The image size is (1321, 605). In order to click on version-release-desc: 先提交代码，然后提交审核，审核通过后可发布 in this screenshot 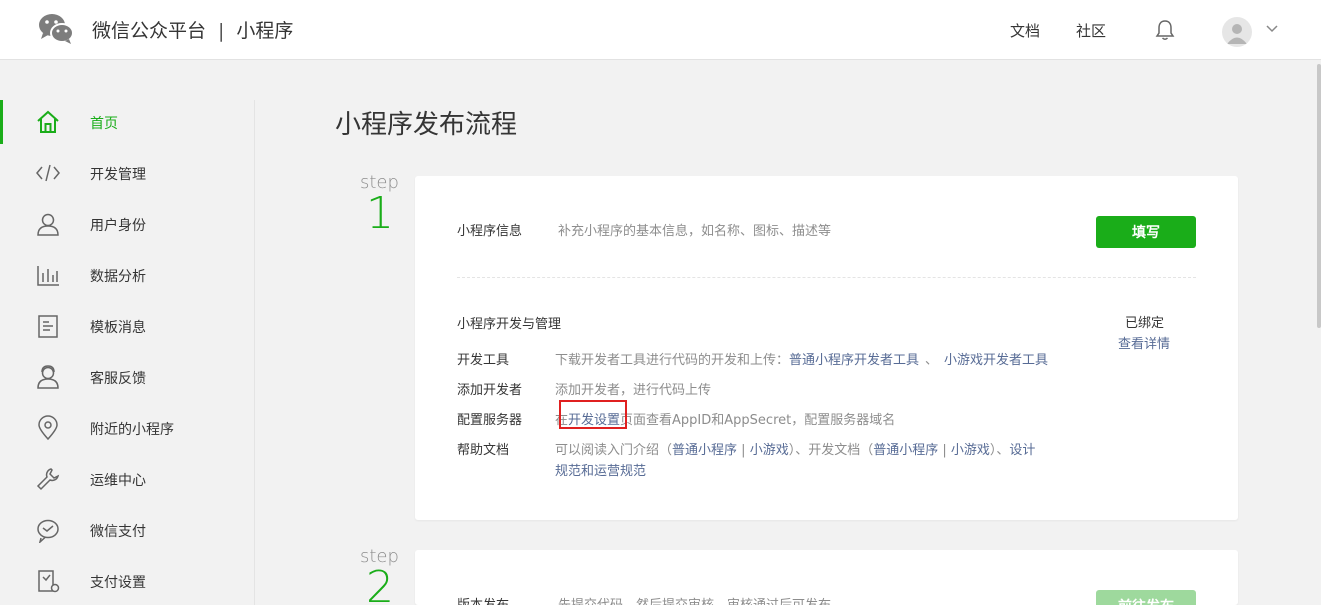, I will do `click(694, 599)`.